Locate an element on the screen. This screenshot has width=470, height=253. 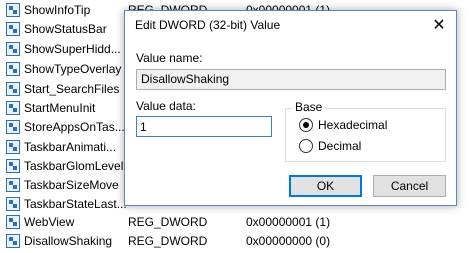
value-name-field: DisallowShaking is located at coordinates (291, 79).